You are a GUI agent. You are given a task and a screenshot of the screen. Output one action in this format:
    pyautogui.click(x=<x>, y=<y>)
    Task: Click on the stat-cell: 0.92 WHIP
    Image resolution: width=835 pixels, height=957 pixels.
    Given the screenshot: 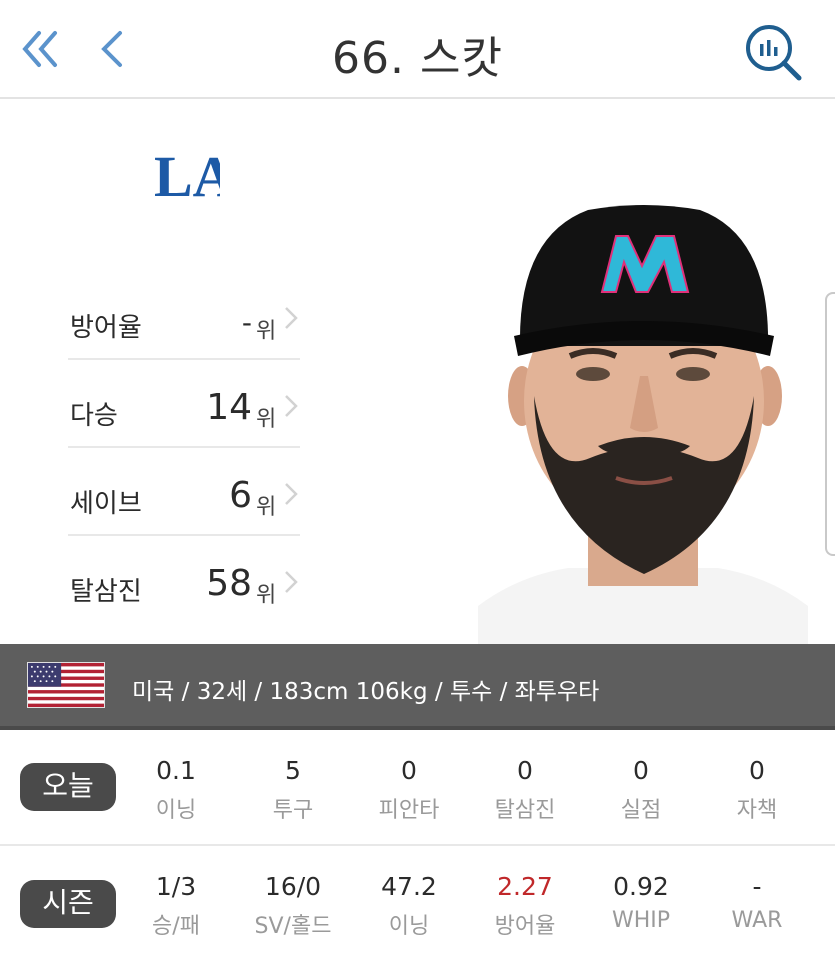 What is the action you would take?
    pyautogui.click(x=641, y=889)
    